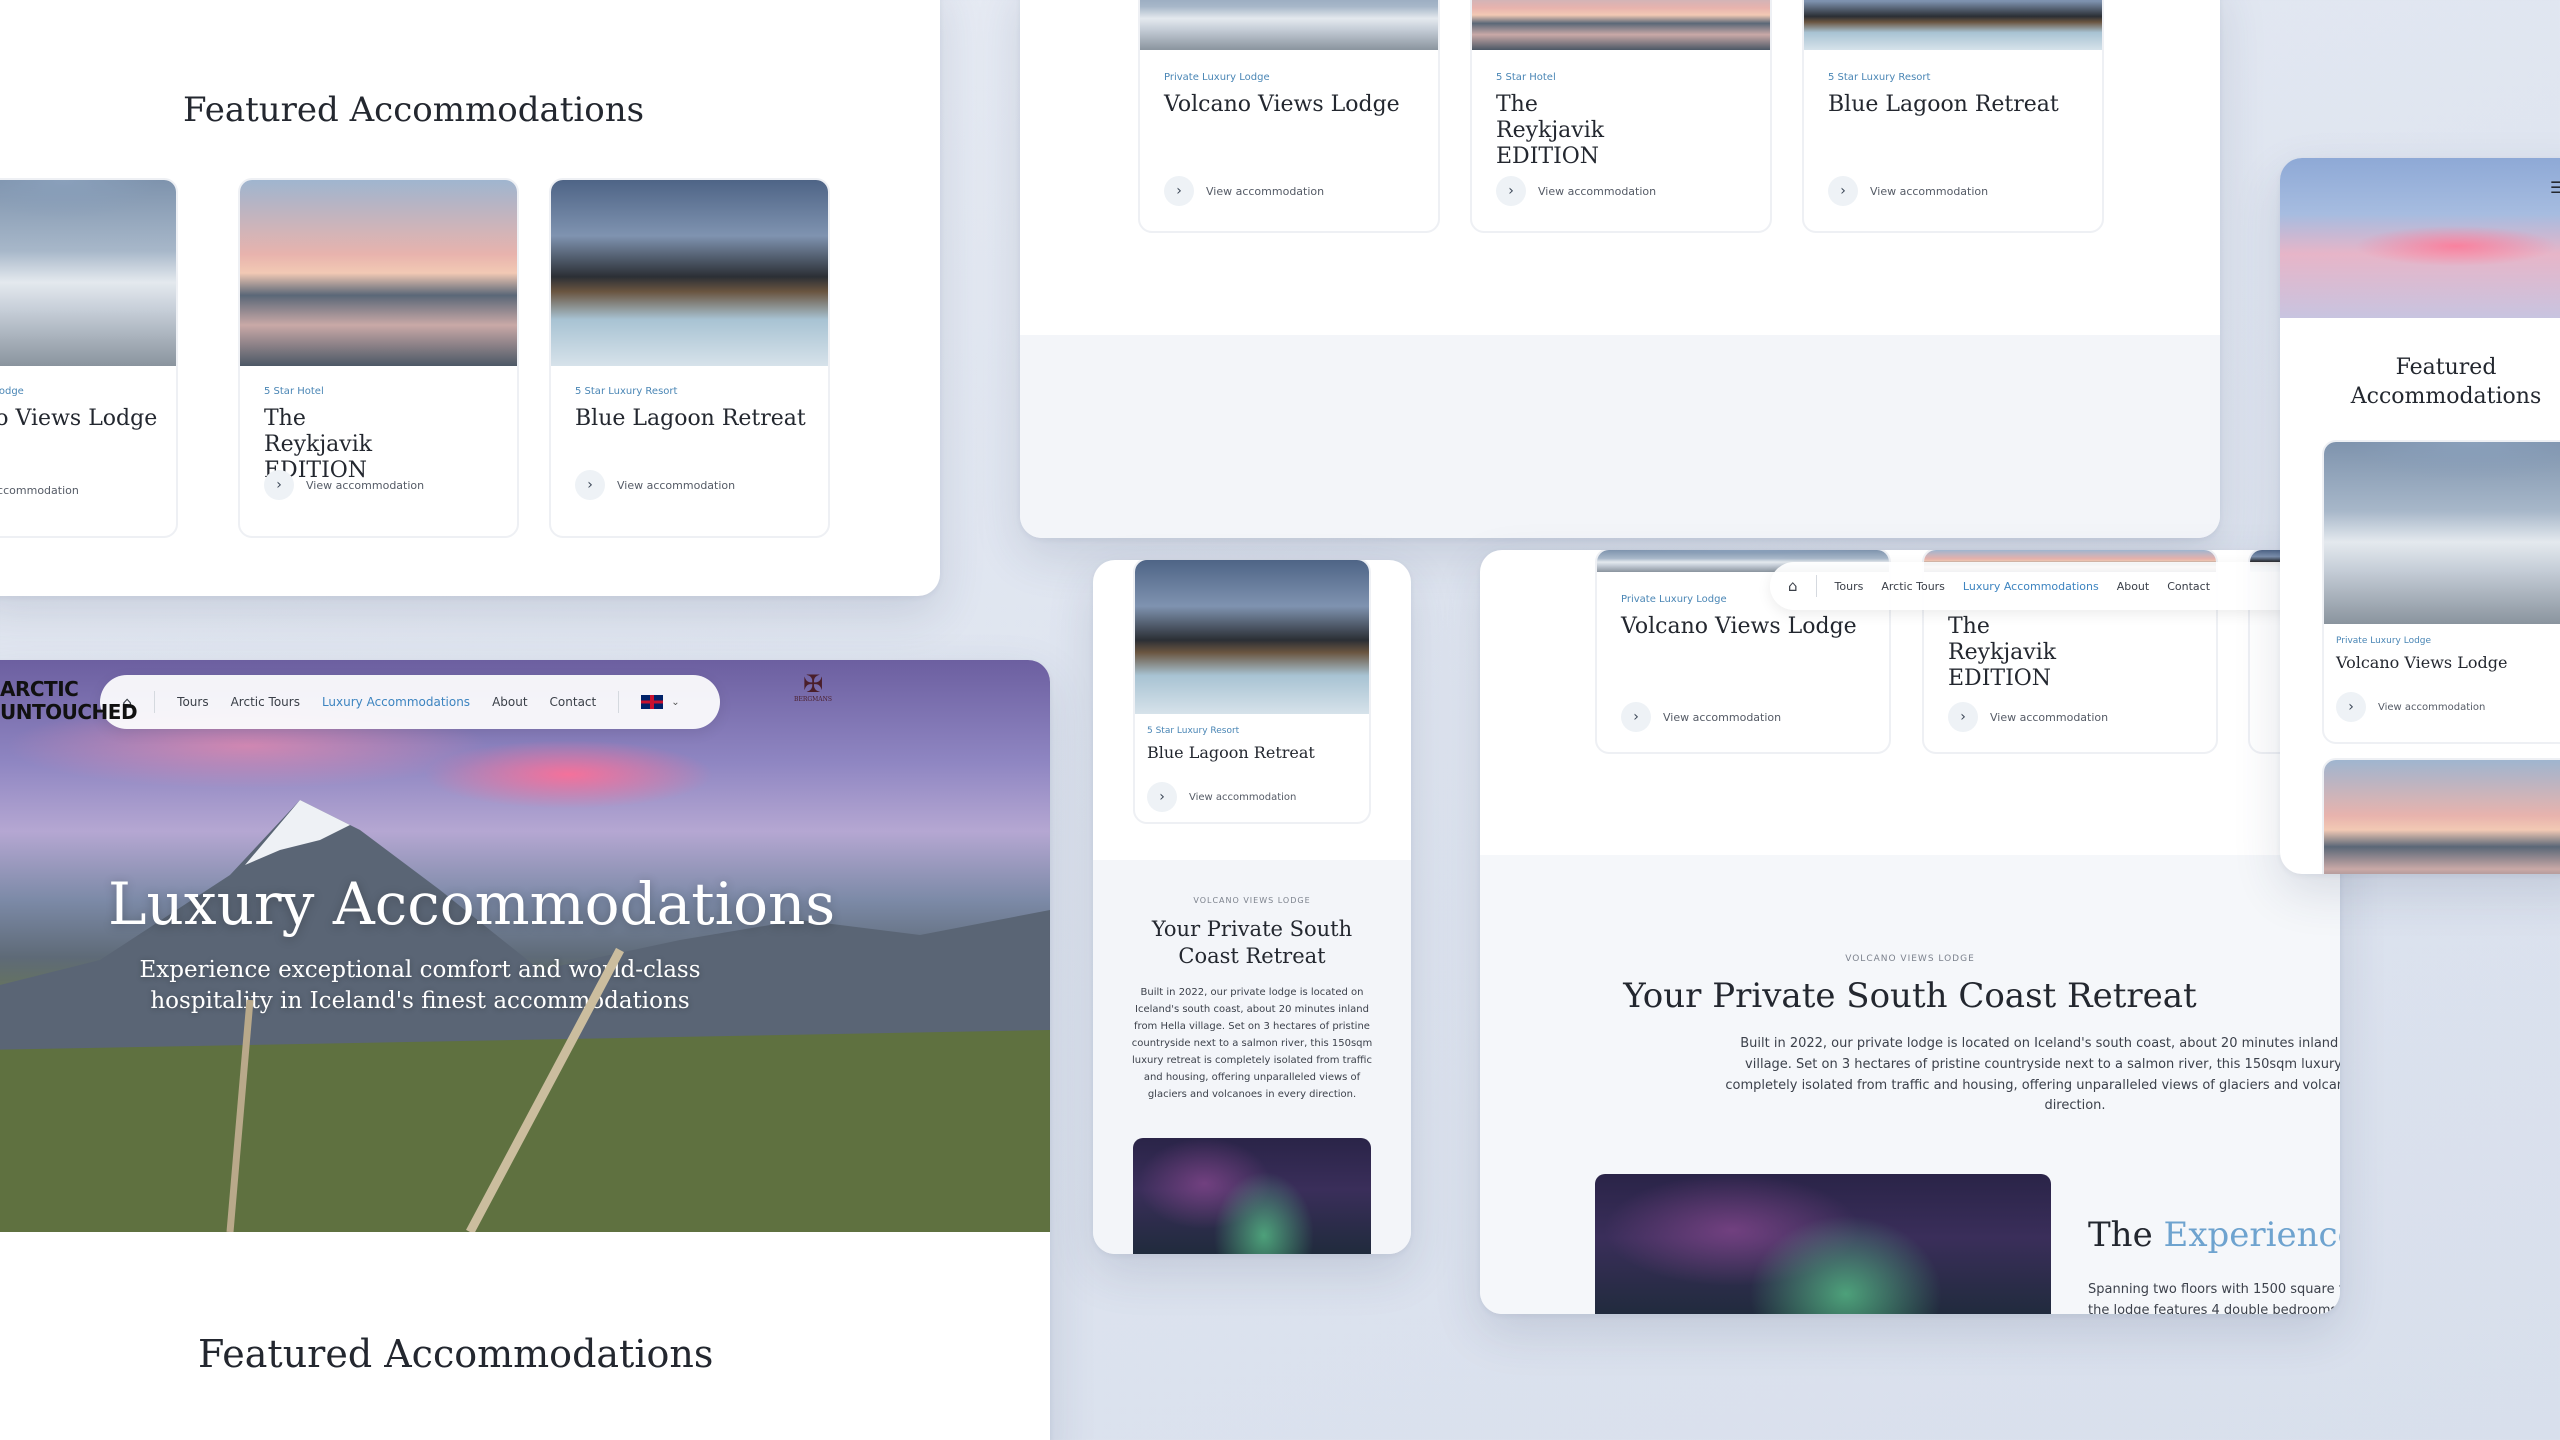 Image resolution: width=2560 pixels, height=1440 pixels. I want to click on nav-item-luxury-accommodations: Luxury Accommodations, so click(2031, 586).